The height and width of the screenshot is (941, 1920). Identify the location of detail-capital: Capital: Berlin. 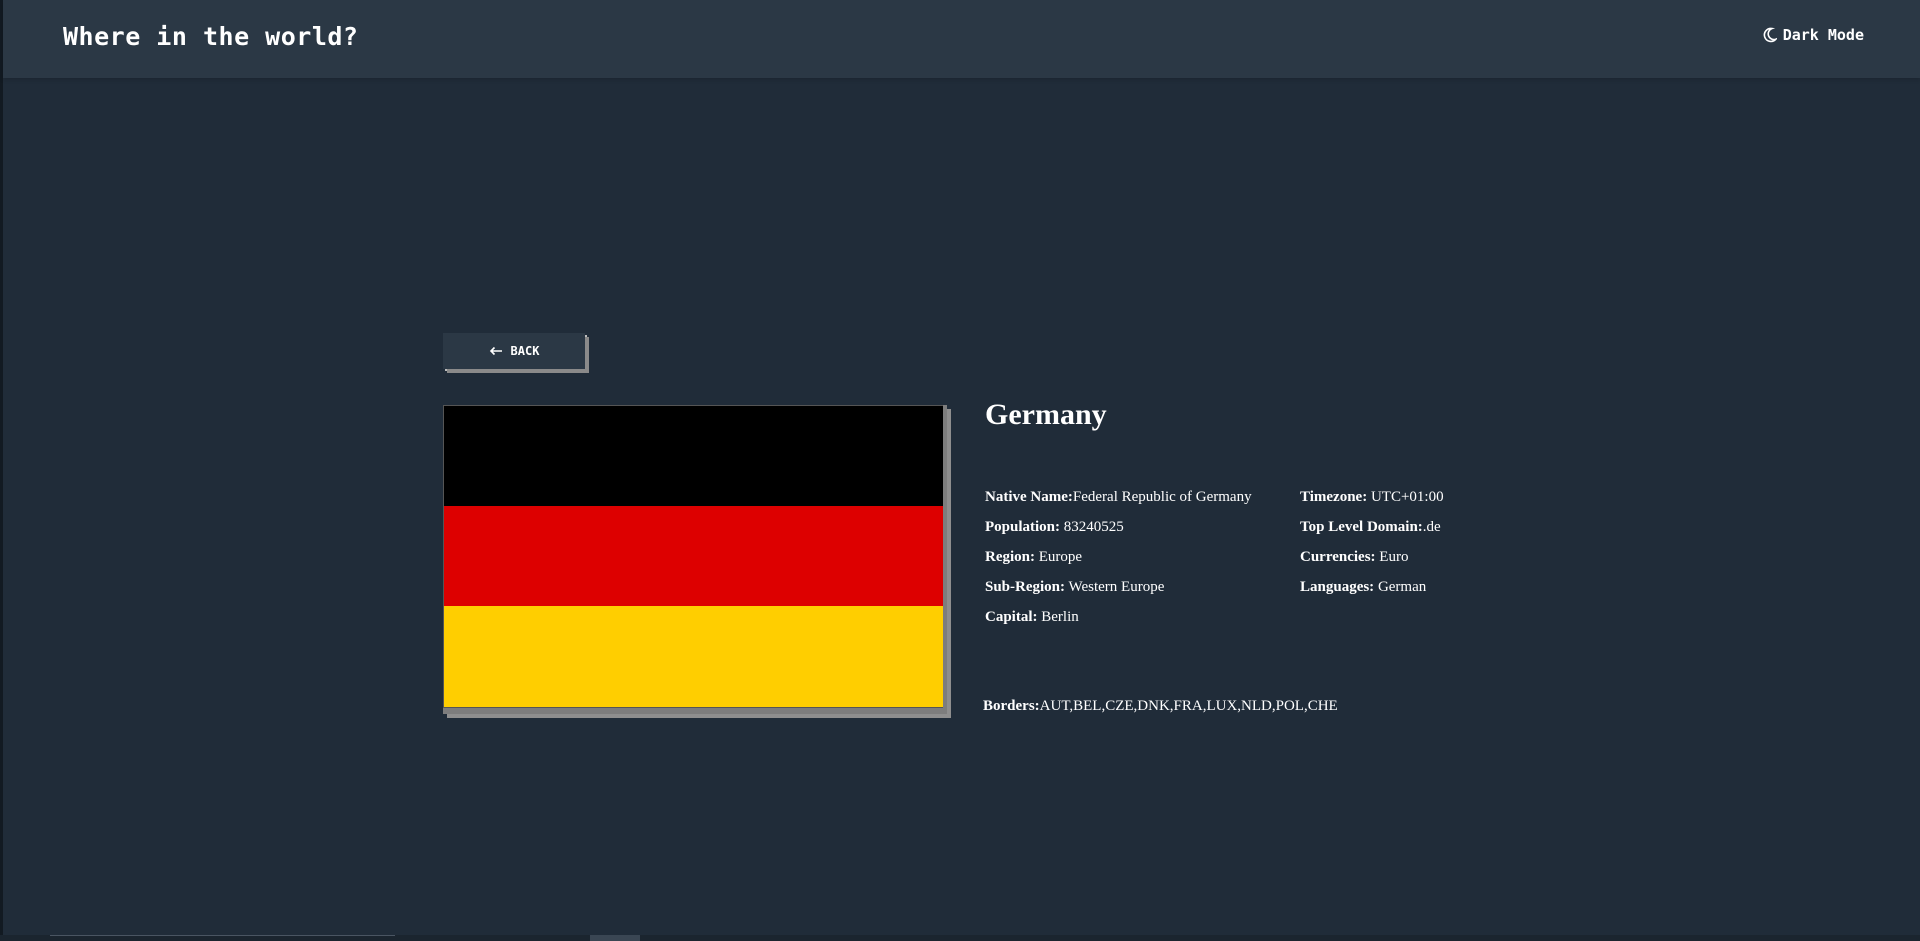
(1118, 617).